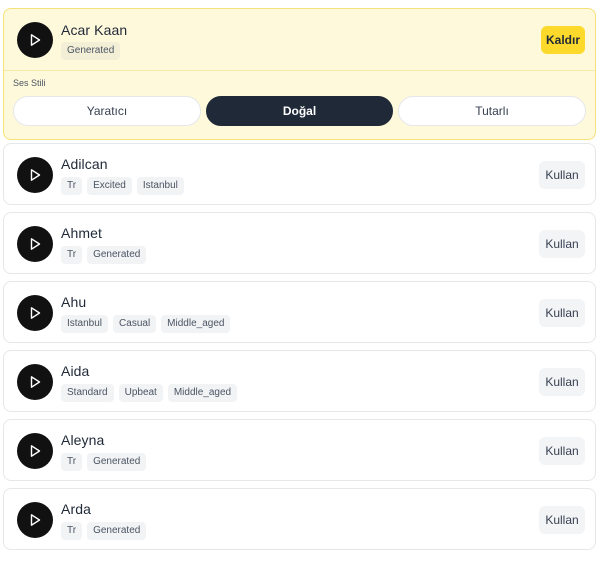 This screenshot has height=561, width=600. I want to click on voice-name: Arda, so click(76, 509).